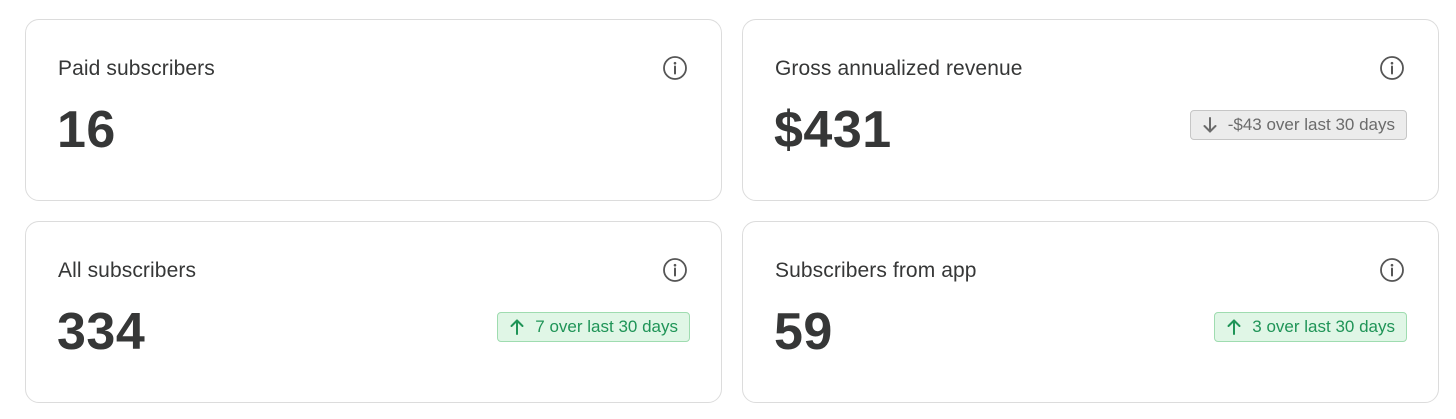 Image resolution: width=1456 pixels, height=419 pixels. I want to click on change-badge: 3 over last 30 days, so click(1310, 327).